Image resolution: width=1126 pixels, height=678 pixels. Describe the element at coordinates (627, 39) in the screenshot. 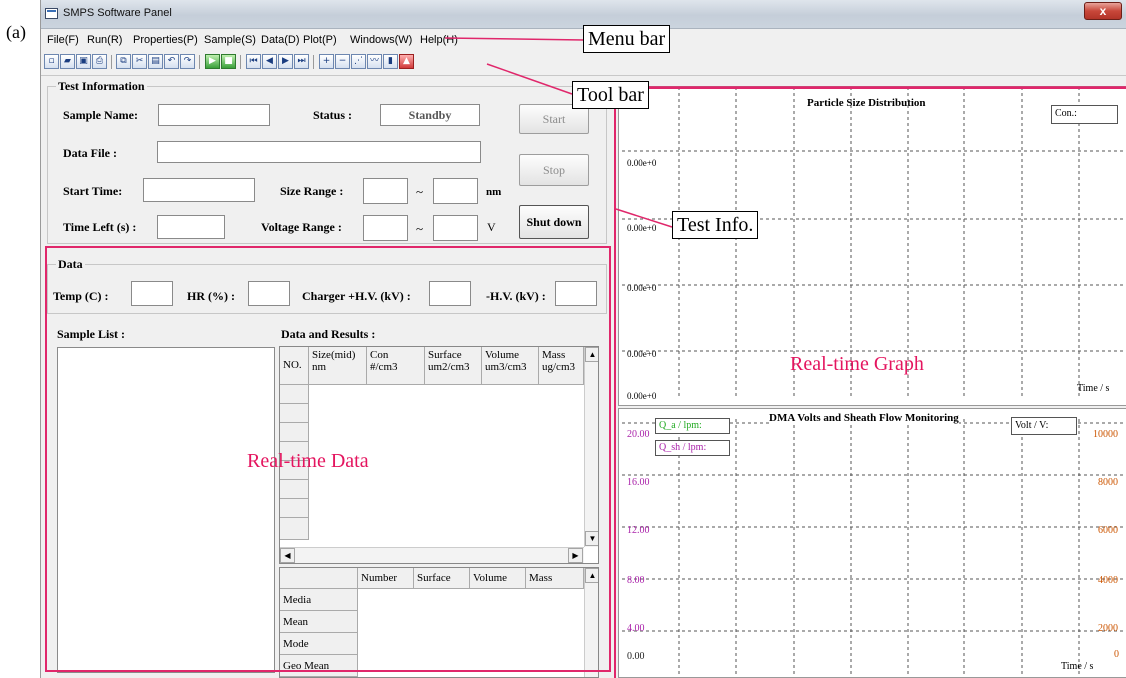

I see `menu-bar-callout: Menu bar` at that location.